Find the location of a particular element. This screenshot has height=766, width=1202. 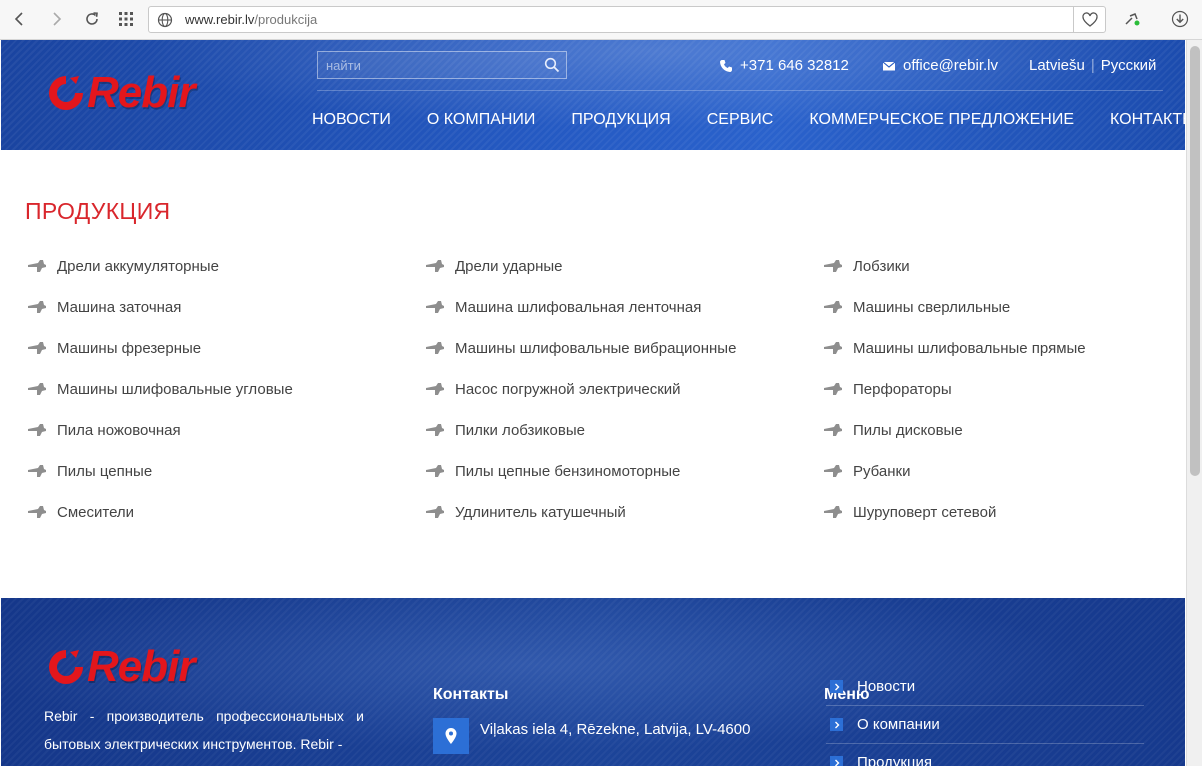

footer-menu-about: О компании is located at coordinates (985, 725).